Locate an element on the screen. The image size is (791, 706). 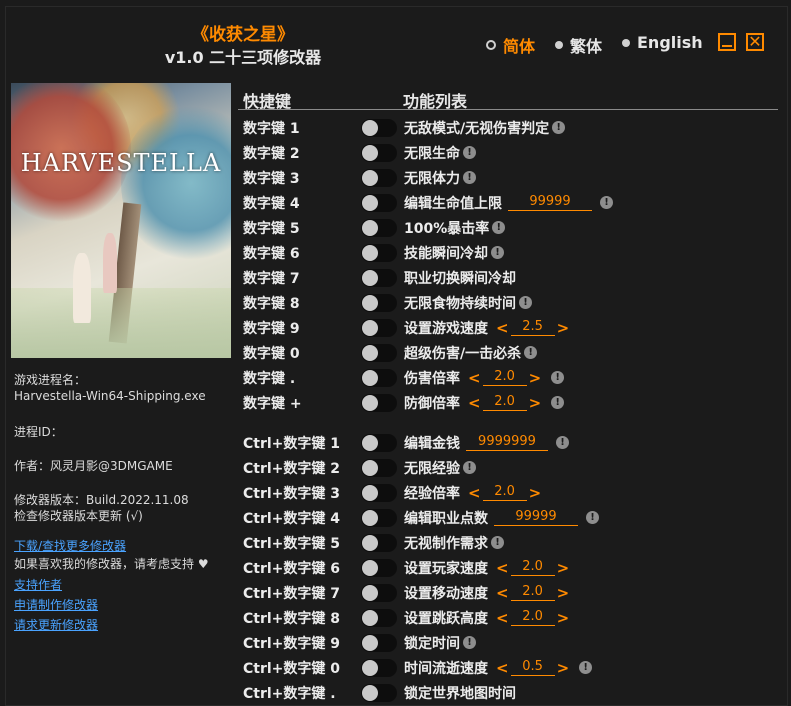
cheat-row: Ctrl+数字键 8 设置跳跃高度 <2.0 > is located at coordinates (513, 617).